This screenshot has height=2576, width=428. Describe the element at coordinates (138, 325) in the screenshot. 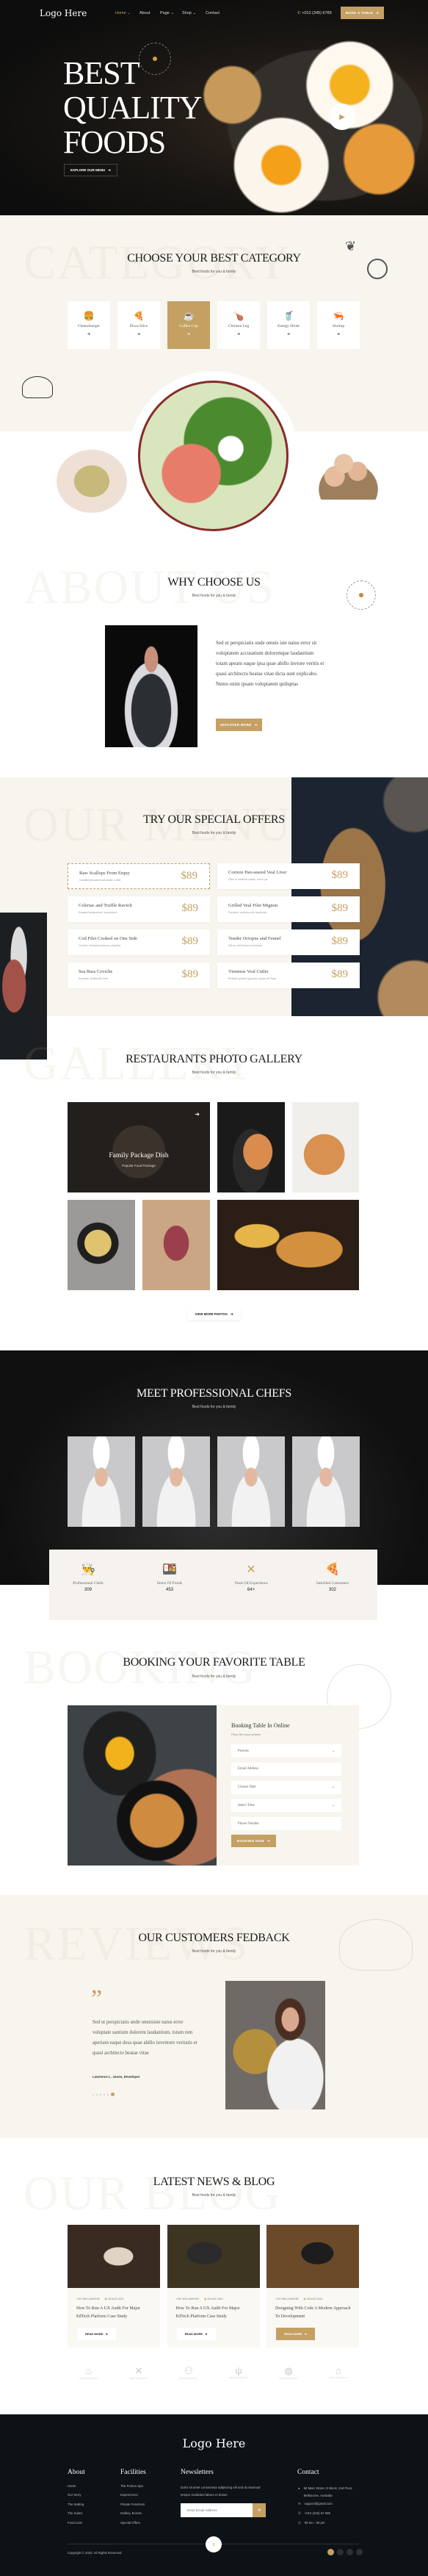

I see `category-card: 🍕 Pizza Slice ➜` at that location.